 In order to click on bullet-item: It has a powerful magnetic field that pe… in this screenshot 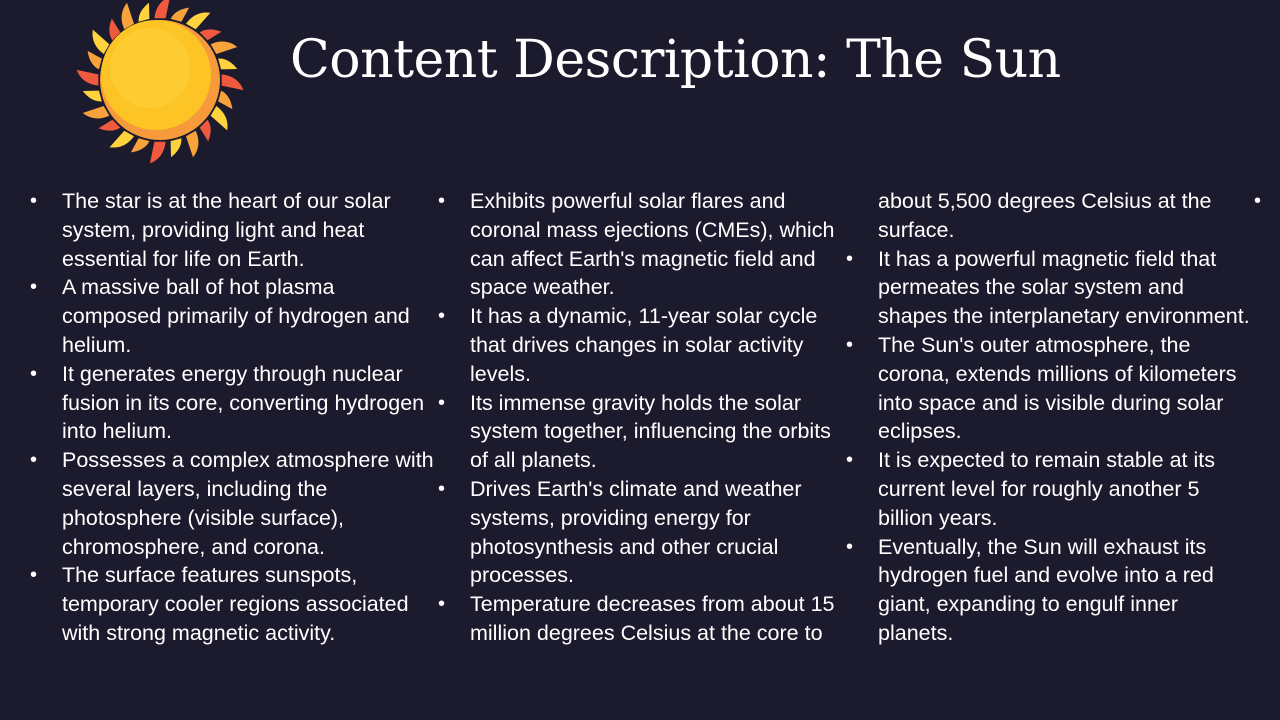, I will do `click(1048, 288)`.